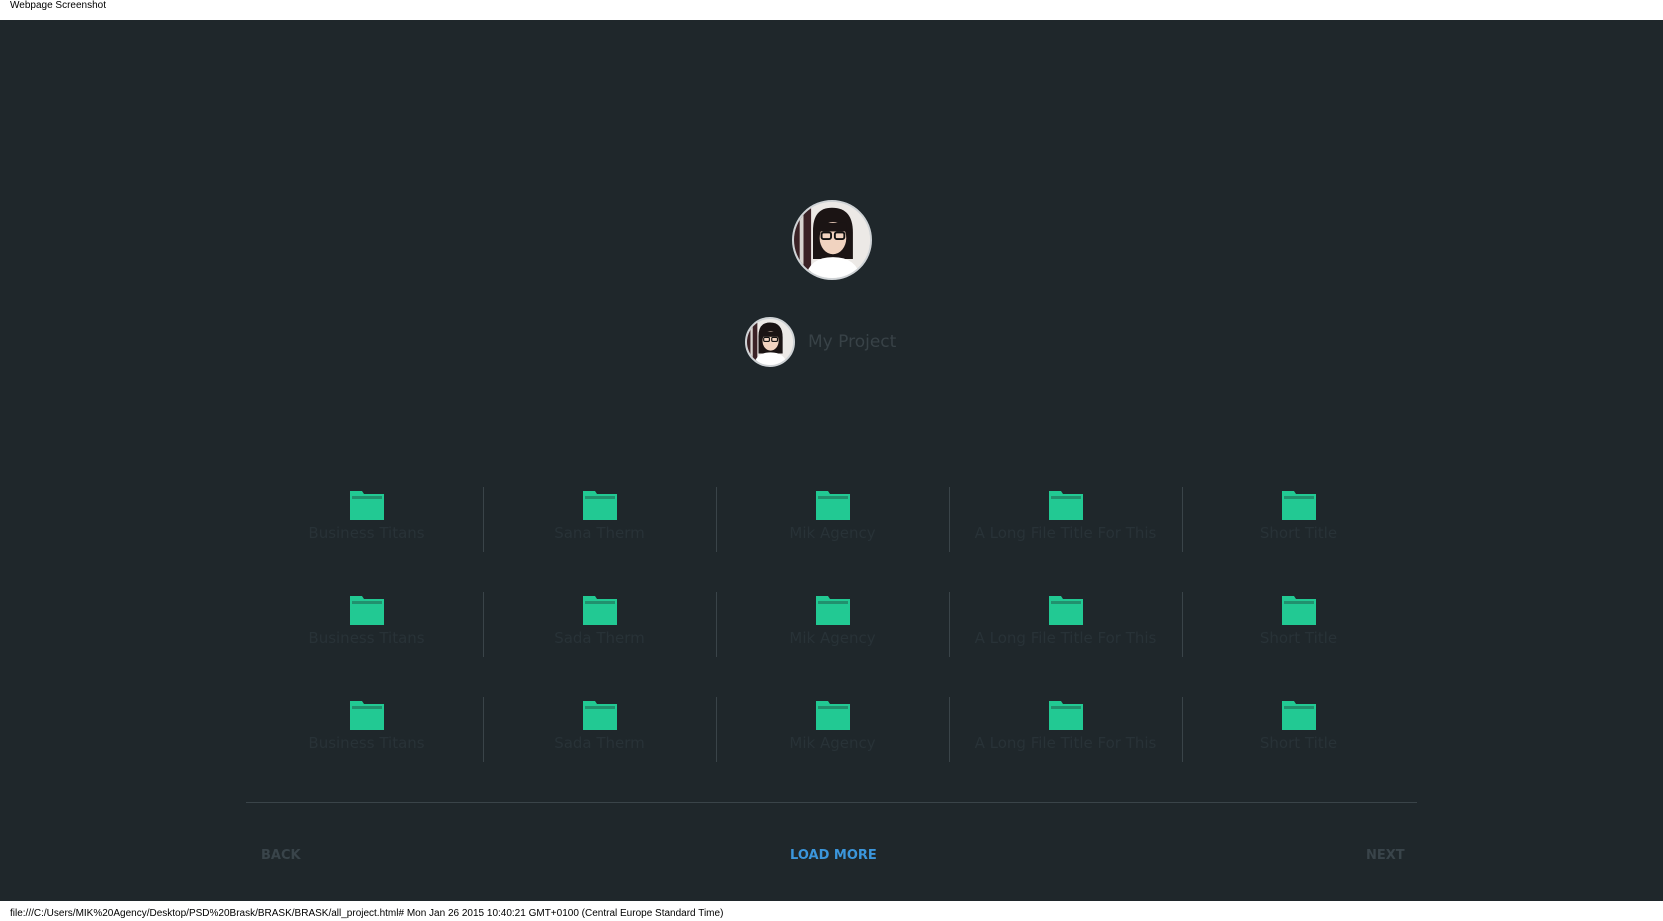  I want to click on folder-label: Sana Therm, so click(599, 533).